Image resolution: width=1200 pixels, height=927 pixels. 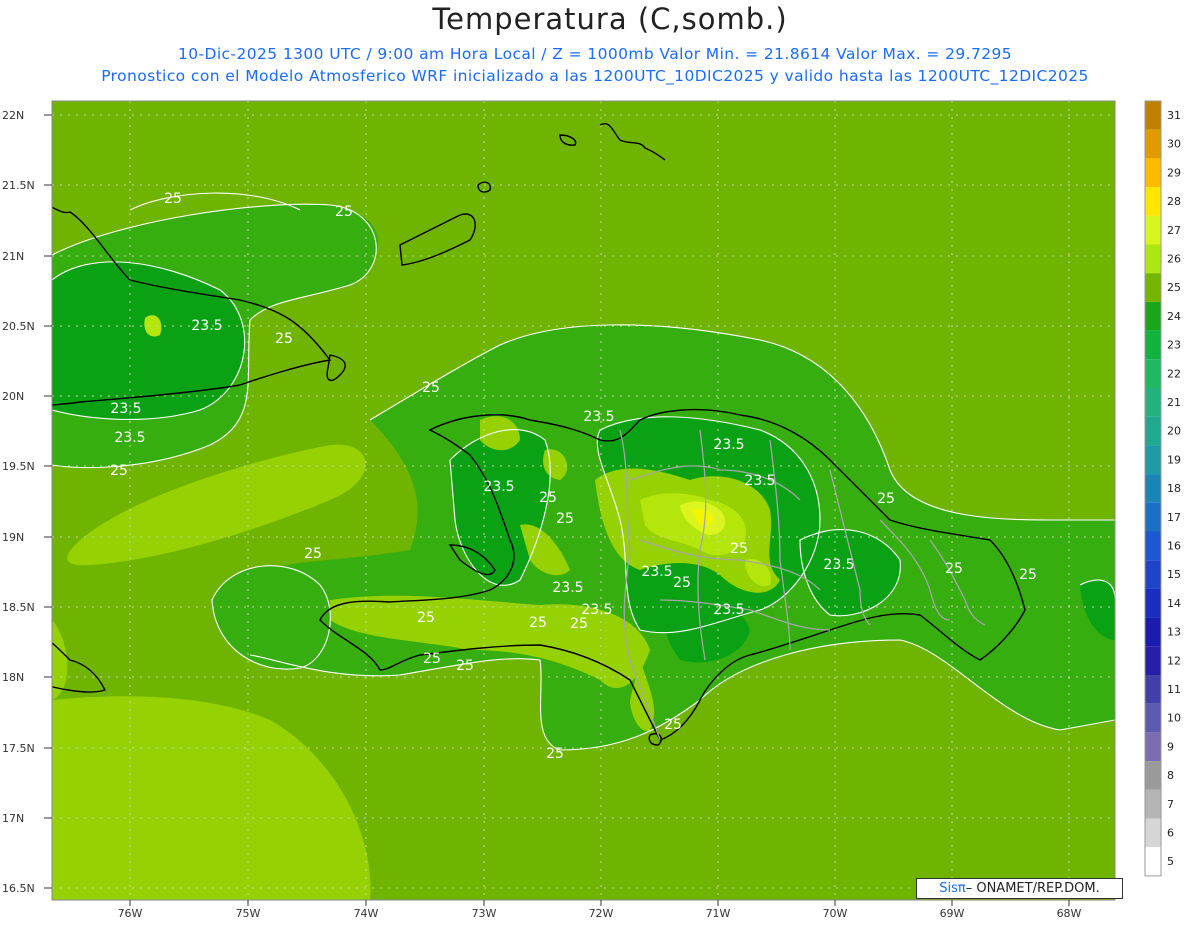 What do you see at coordinates (1170, 833) in the screenshot?
I see `colorbar-label: 6` at bounding box center [1170, 833].